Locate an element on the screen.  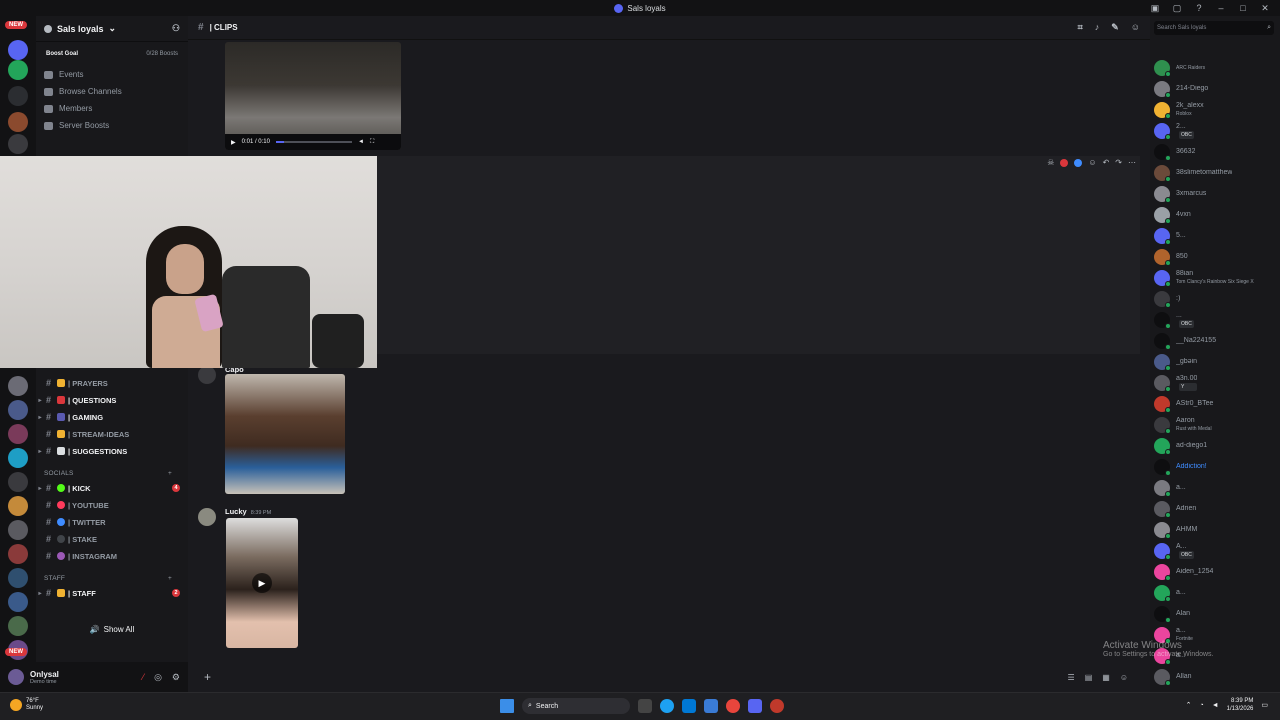
taskbar-search: ⌕ Search is located at coordinates (576, 706).